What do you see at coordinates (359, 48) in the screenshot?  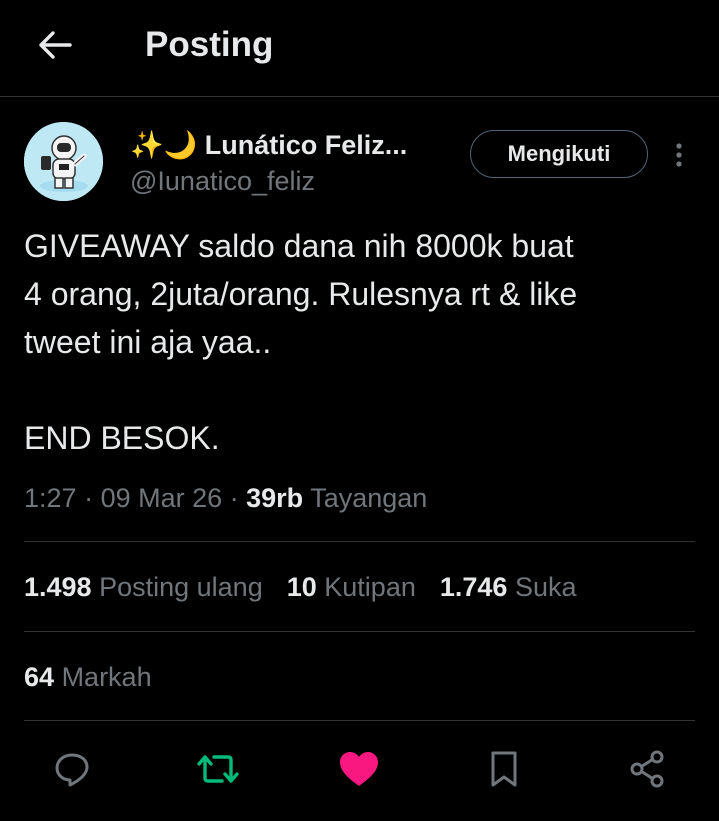 I see `top-bar: Posting` at bounding box center [359, 48].